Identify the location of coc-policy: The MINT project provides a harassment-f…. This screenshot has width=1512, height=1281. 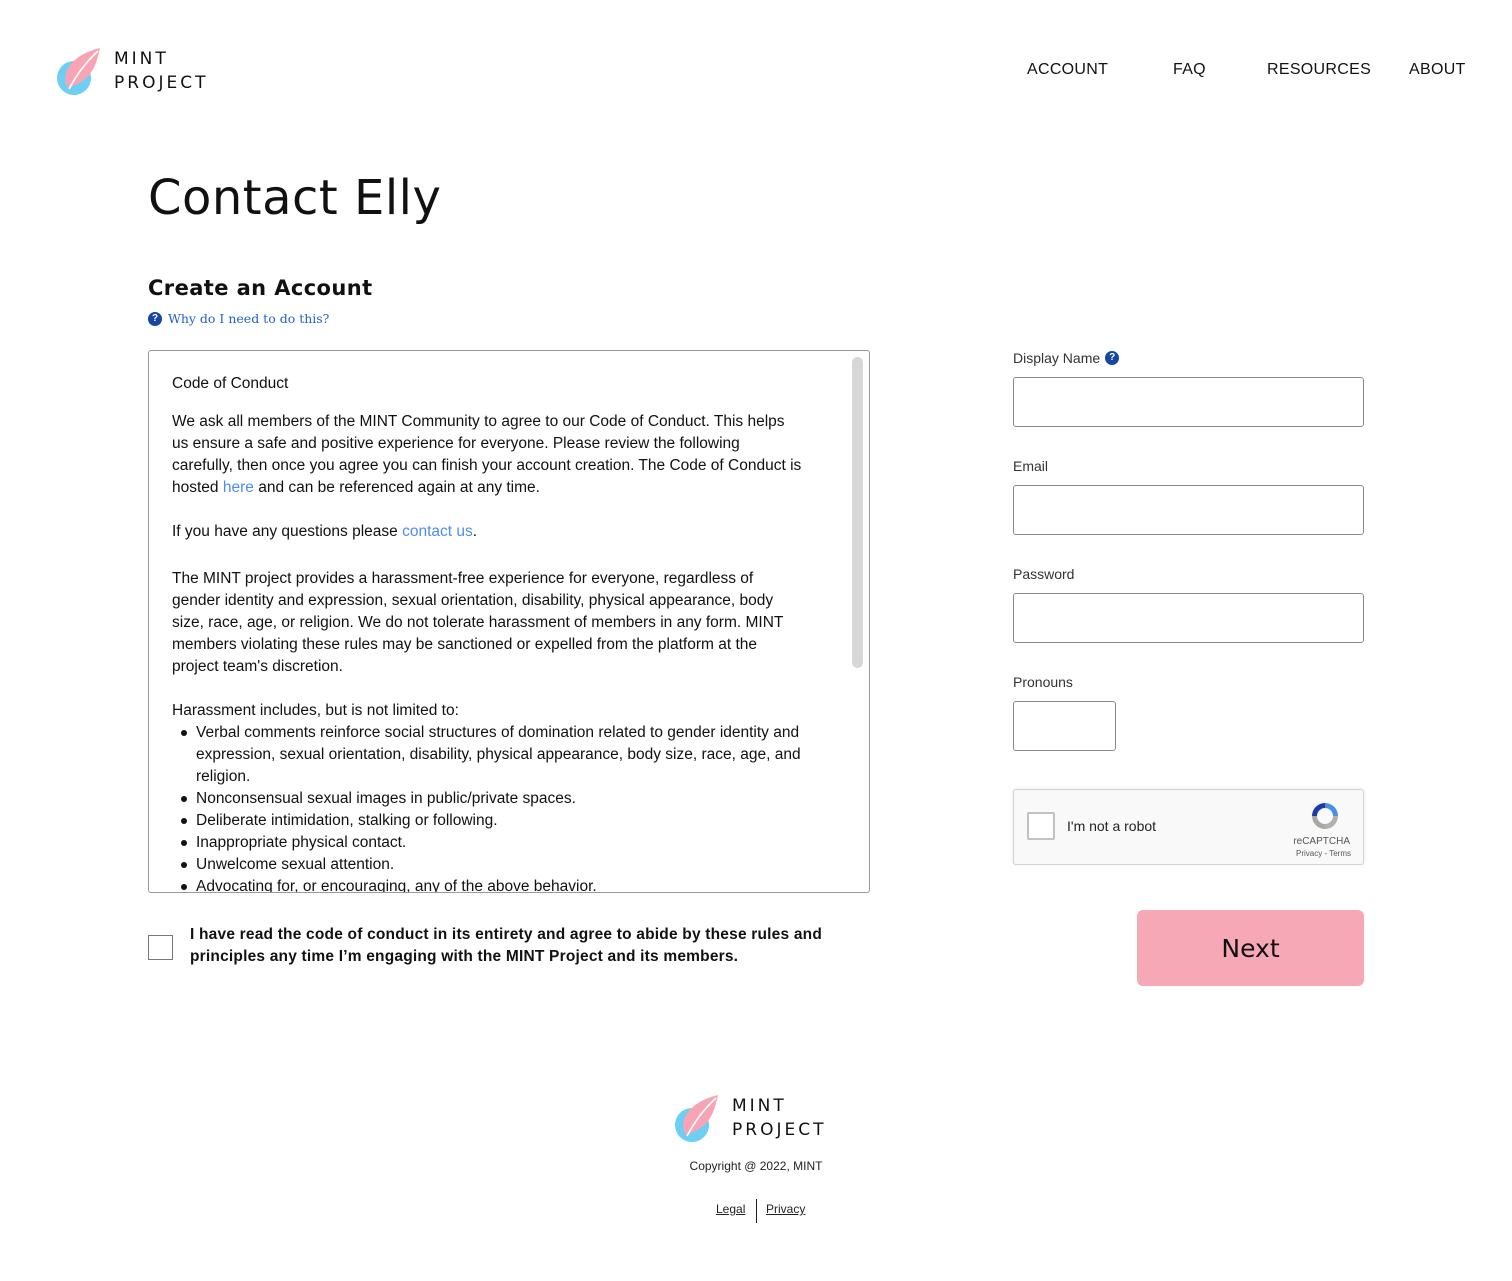
(478, 622).